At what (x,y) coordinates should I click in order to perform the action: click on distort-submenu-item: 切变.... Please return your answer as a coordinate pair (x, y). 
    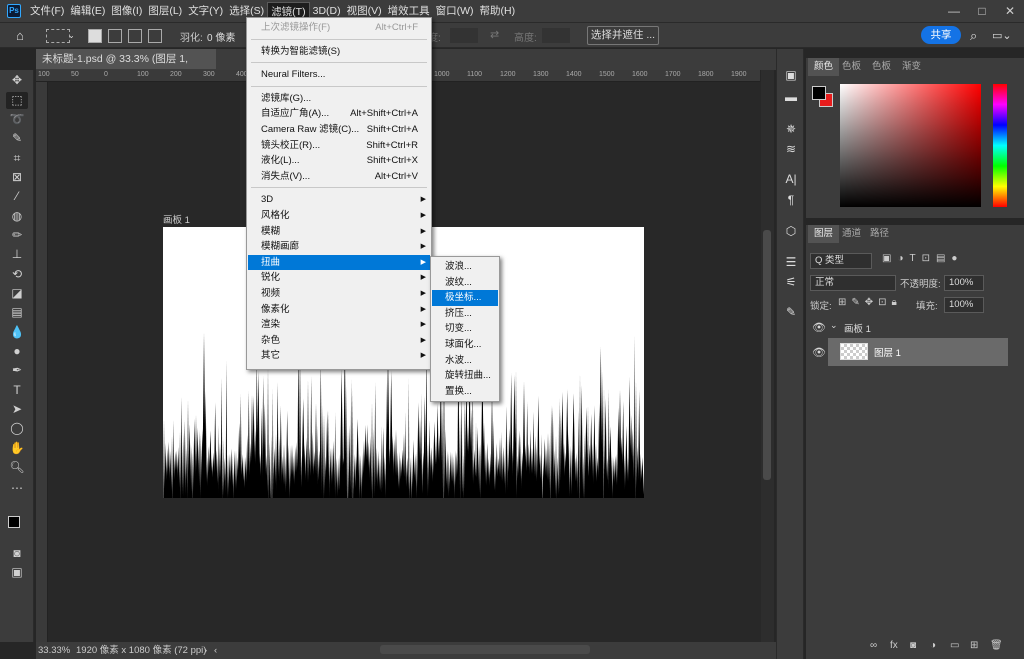
    Looking at the image, I should click on (465, 329).